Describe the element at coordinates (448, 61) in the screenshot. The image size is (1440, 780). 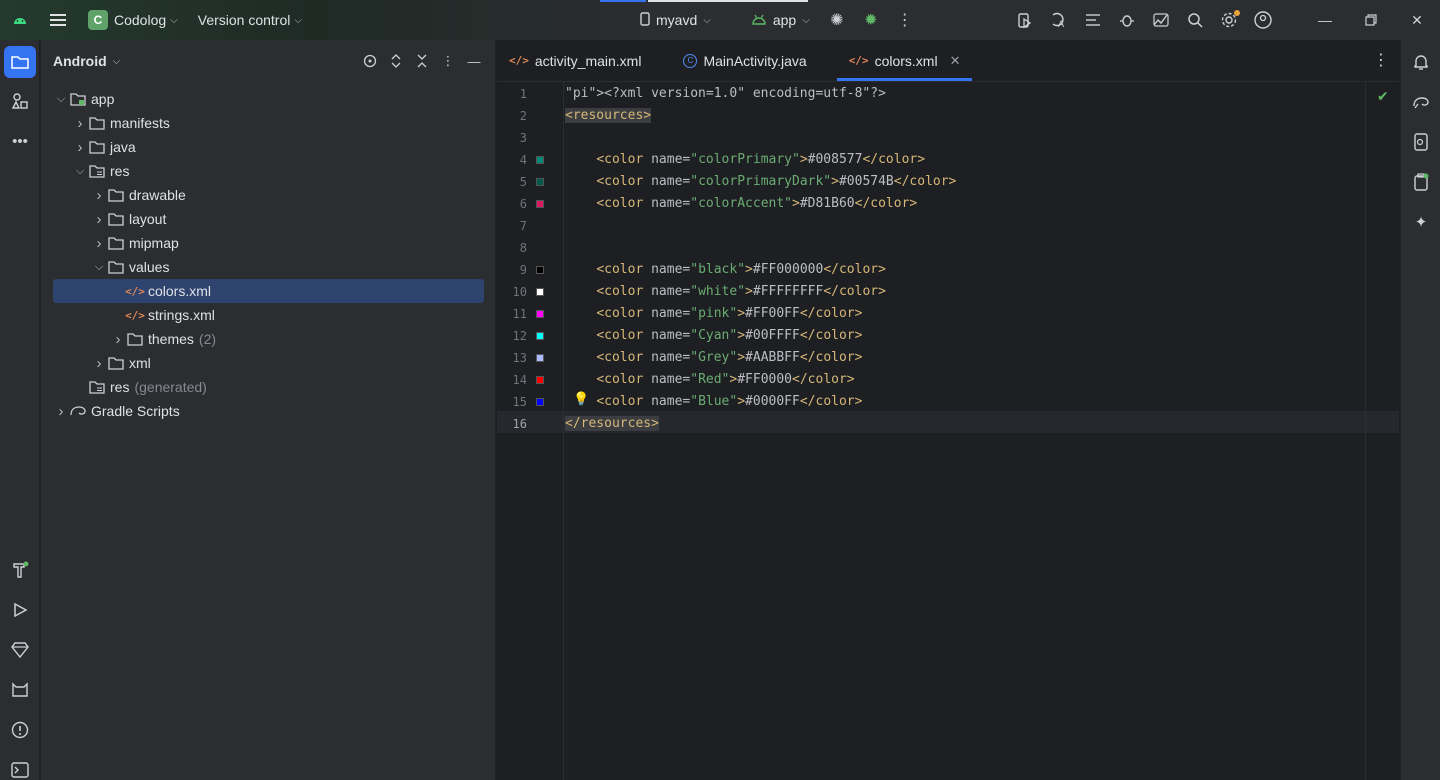
I see `panel-options-icon: ⋮` at that location.